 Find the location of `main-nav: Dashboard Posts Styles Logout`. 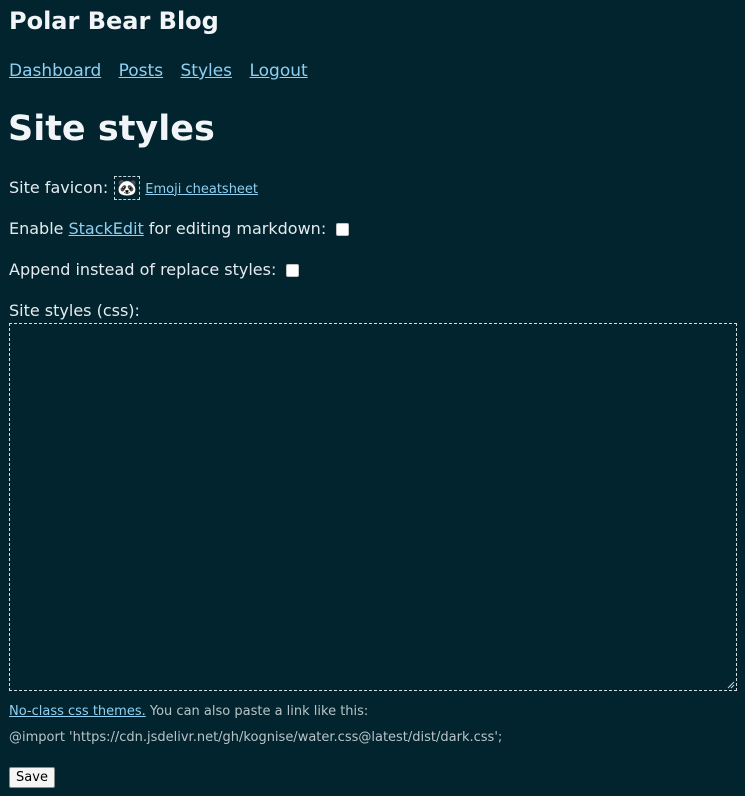

main-nav: Dashboard Posts Styles Logout is located at coordinates (164, 71).